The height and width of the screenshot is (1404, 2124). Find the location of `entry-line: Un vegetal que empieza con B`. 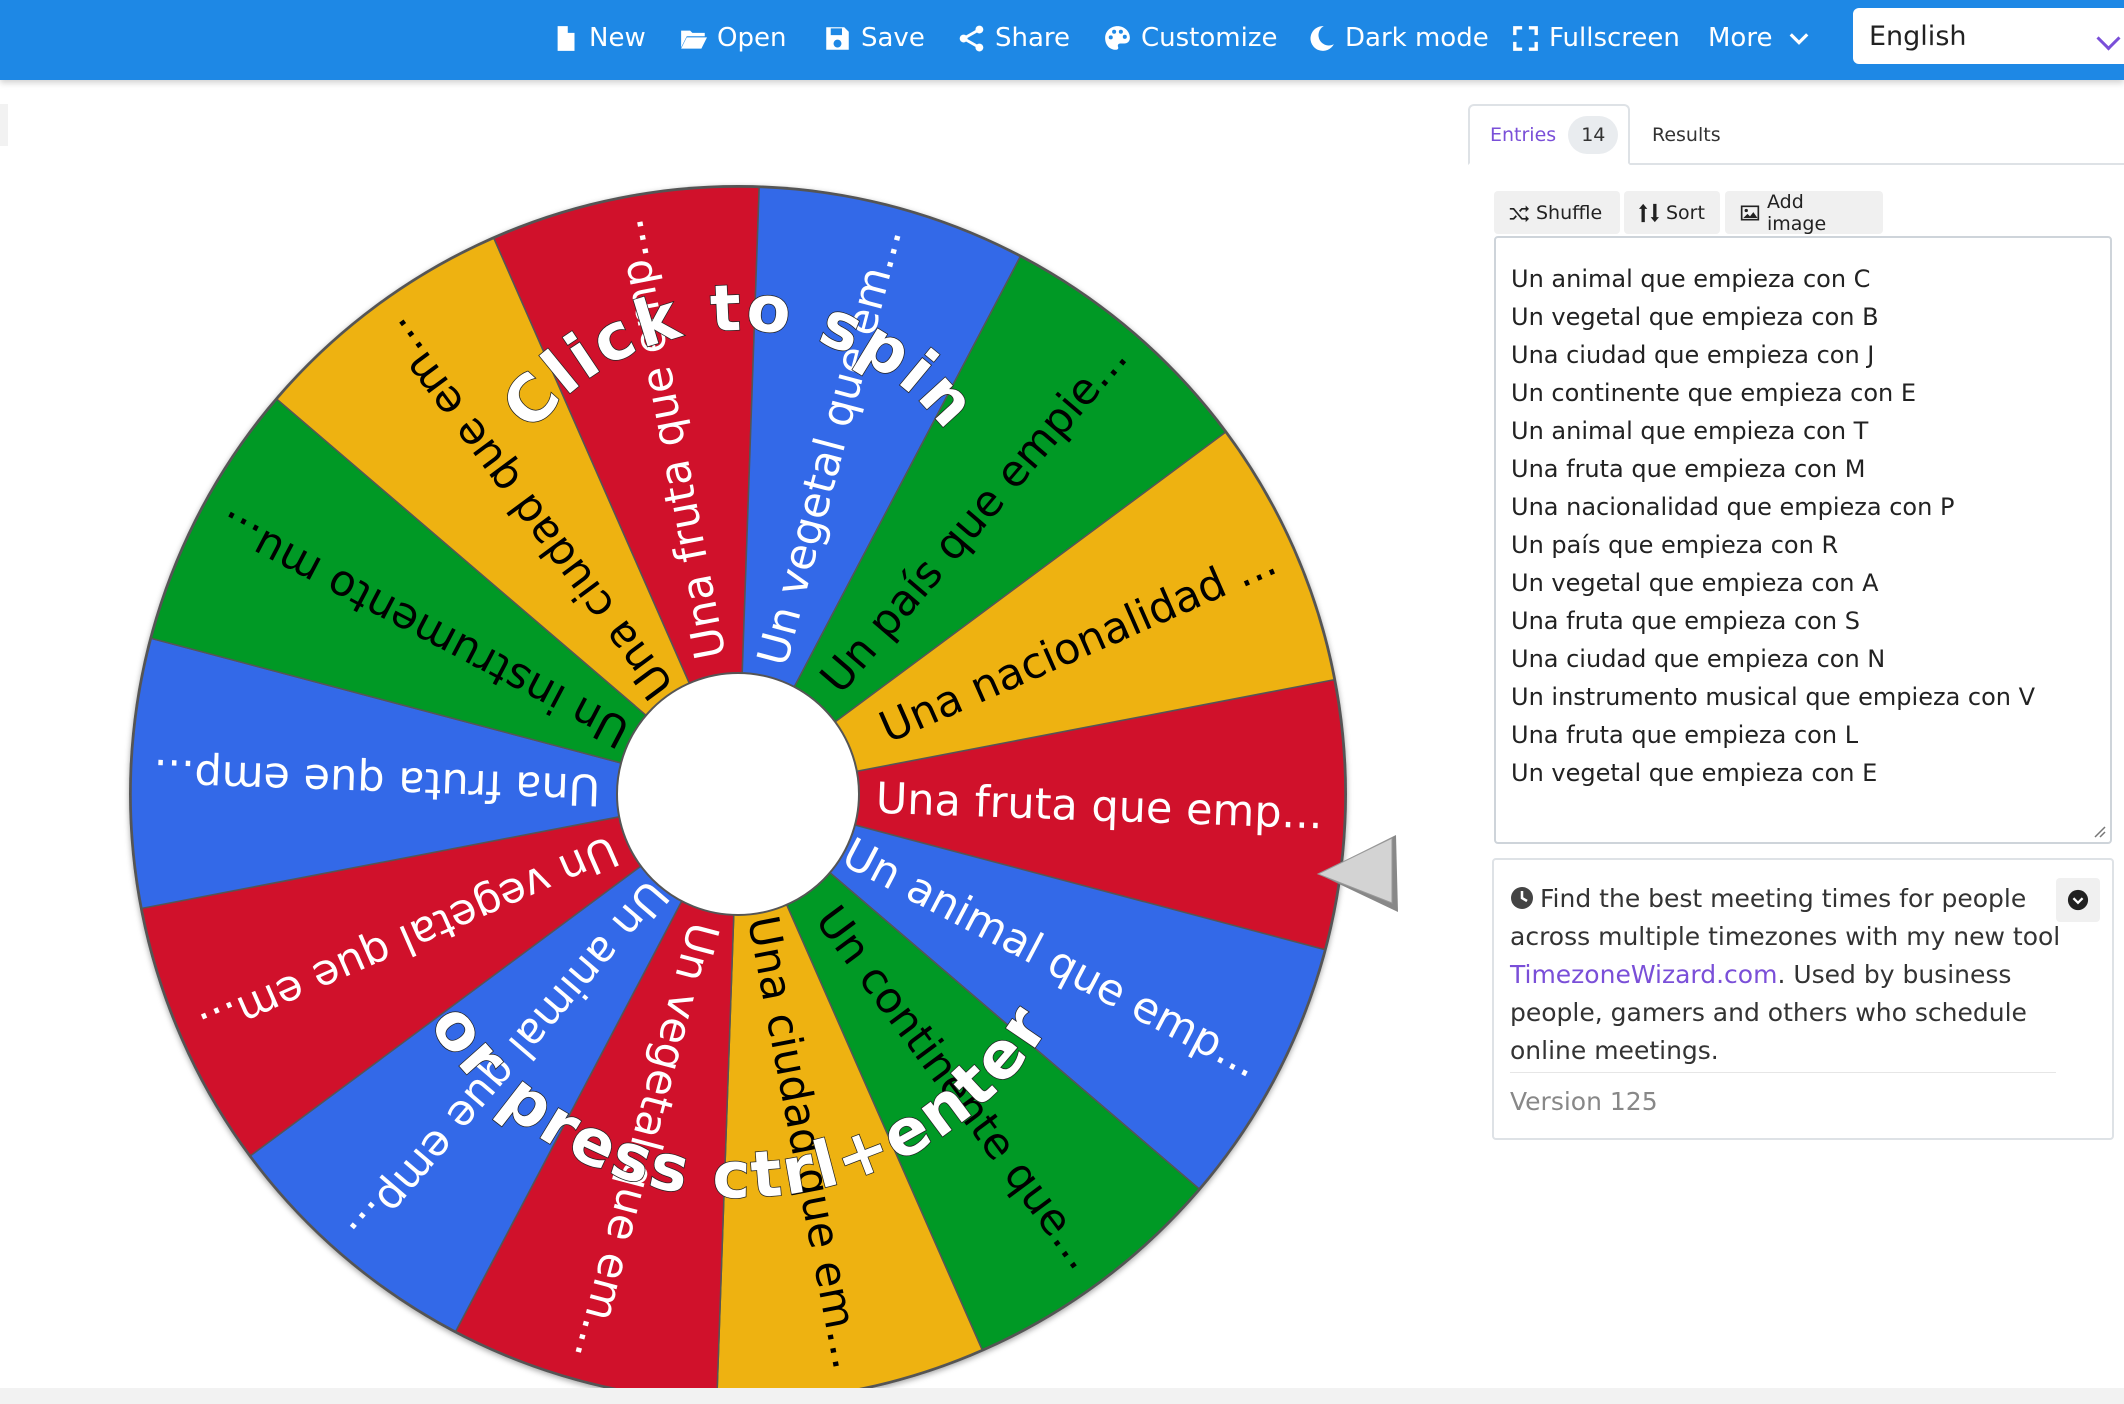

entry-line: Un vegetal que empieza con B is located at coordinates (1695, 317).